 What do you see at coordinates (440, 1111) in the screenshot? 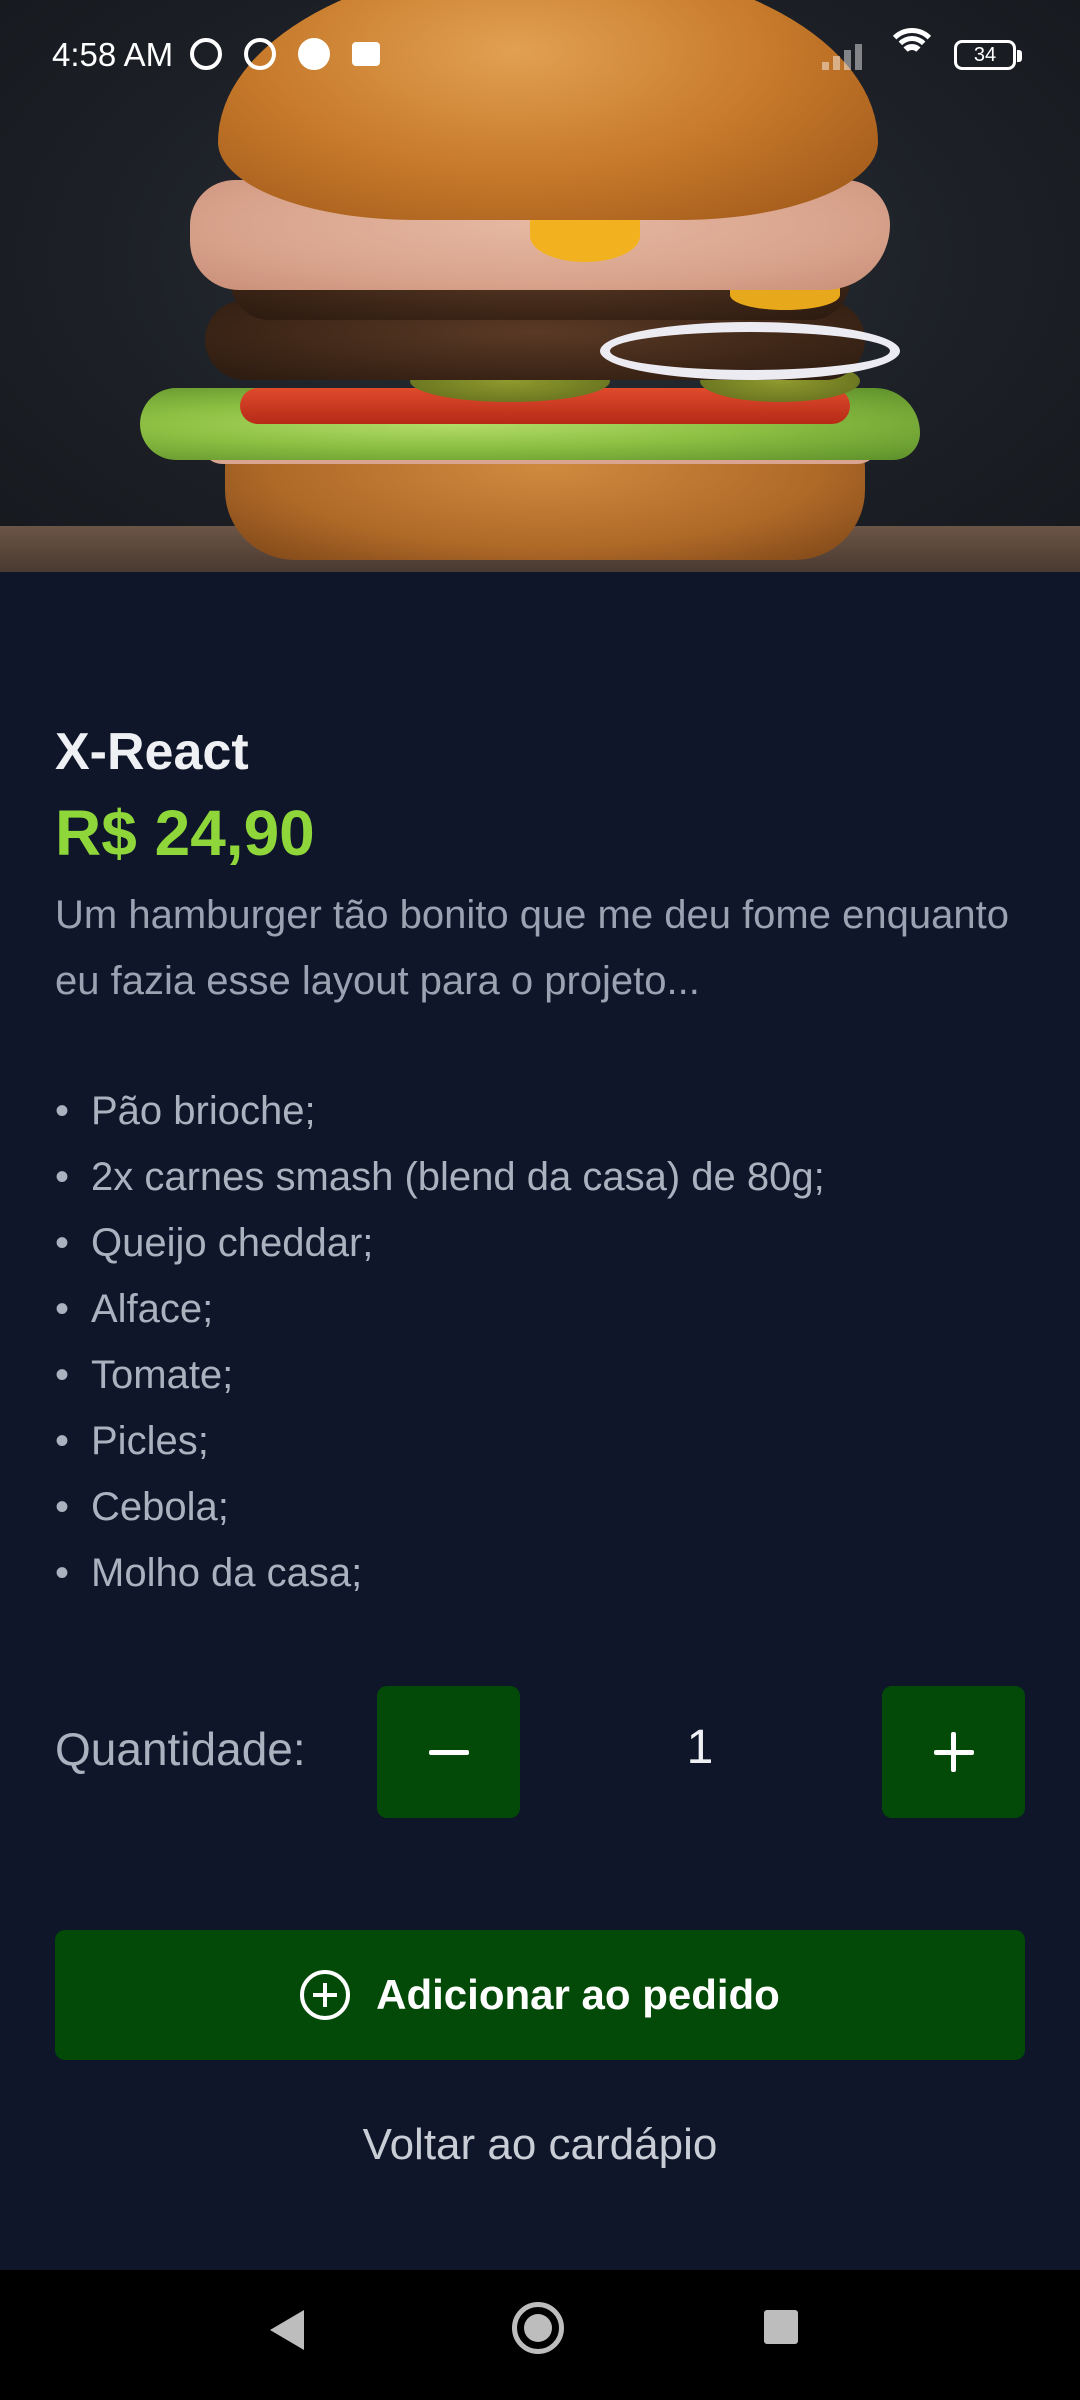
I see `list-item: • Pão brioche;` at bounding box center [440, 1111].